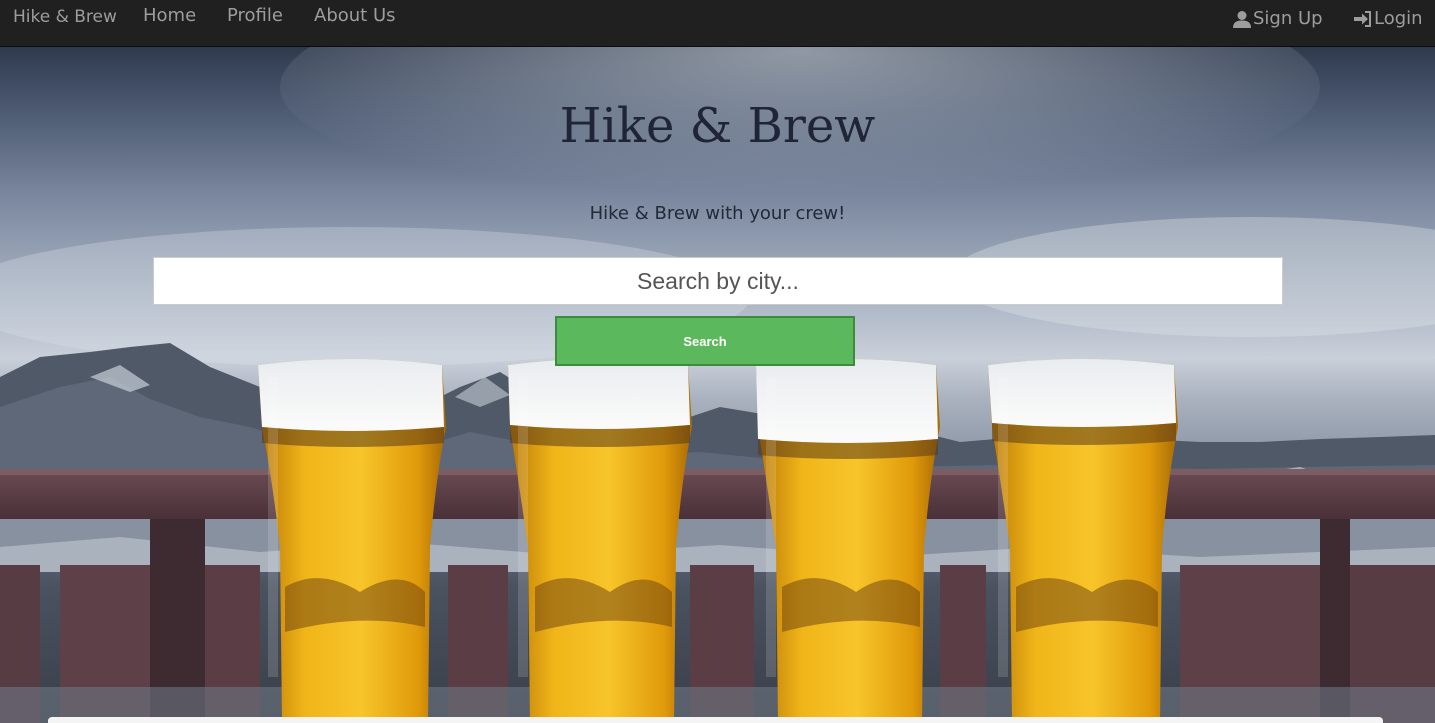 This screenshot has height=723, width=1435. I want to click on signup-label: Sign Up, so click(1288, 18).